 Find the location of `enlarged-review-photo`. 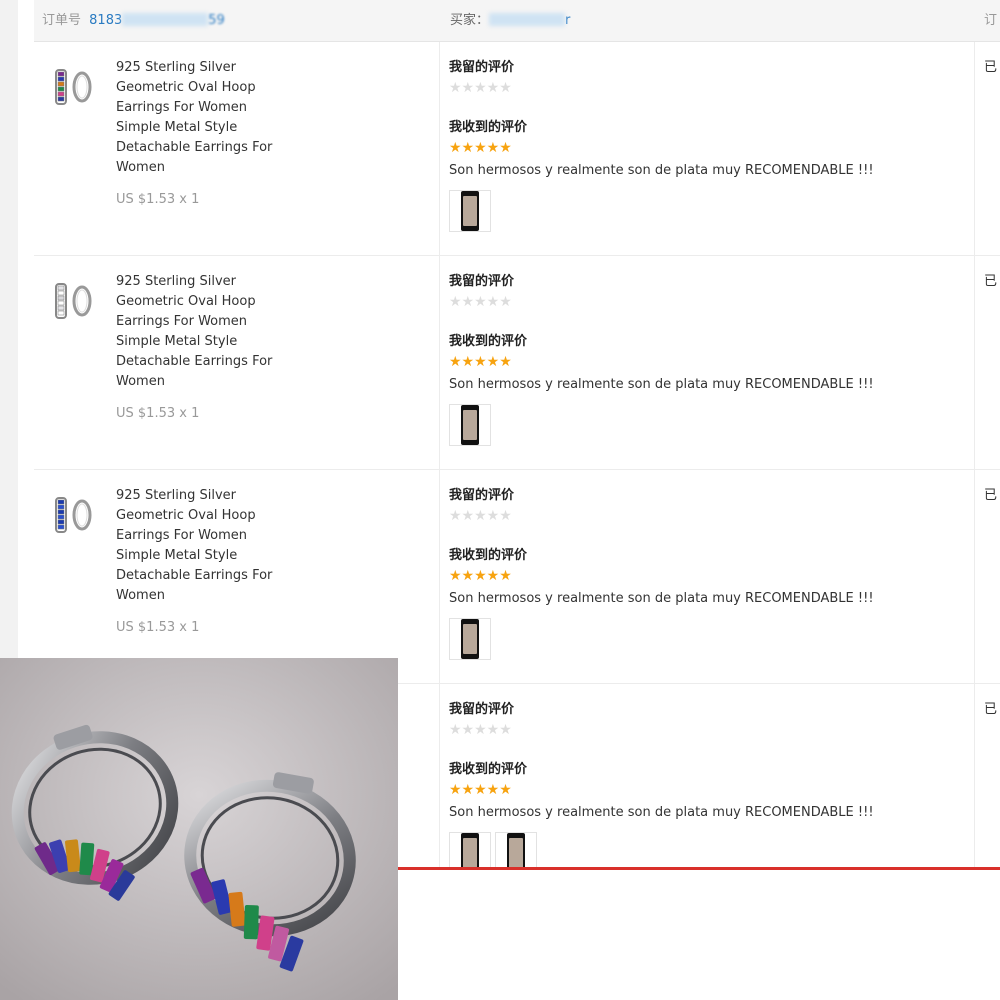

enlarged-review-photo is located at coordinates (199, 829).